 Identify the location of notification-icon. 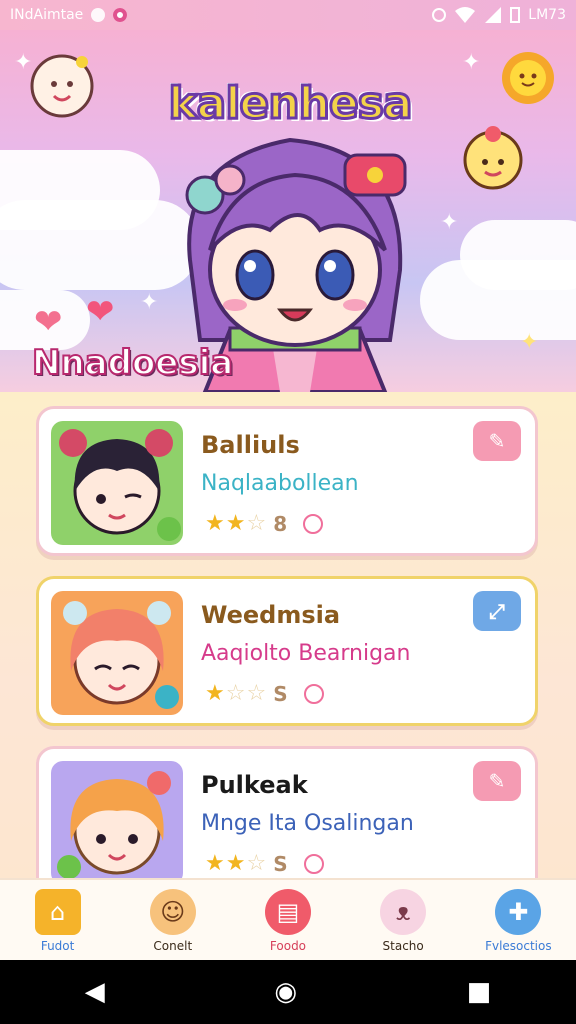
(98, 15).